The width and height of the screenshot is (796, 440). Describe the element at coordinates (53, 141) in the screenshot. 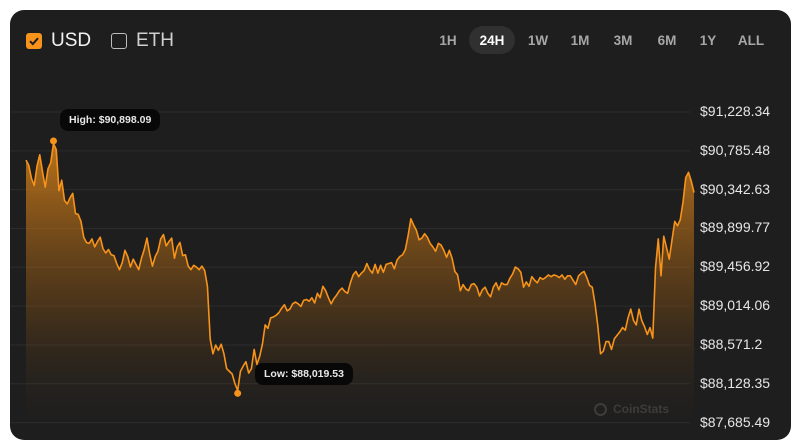

I see `high-point-marker` at that location.